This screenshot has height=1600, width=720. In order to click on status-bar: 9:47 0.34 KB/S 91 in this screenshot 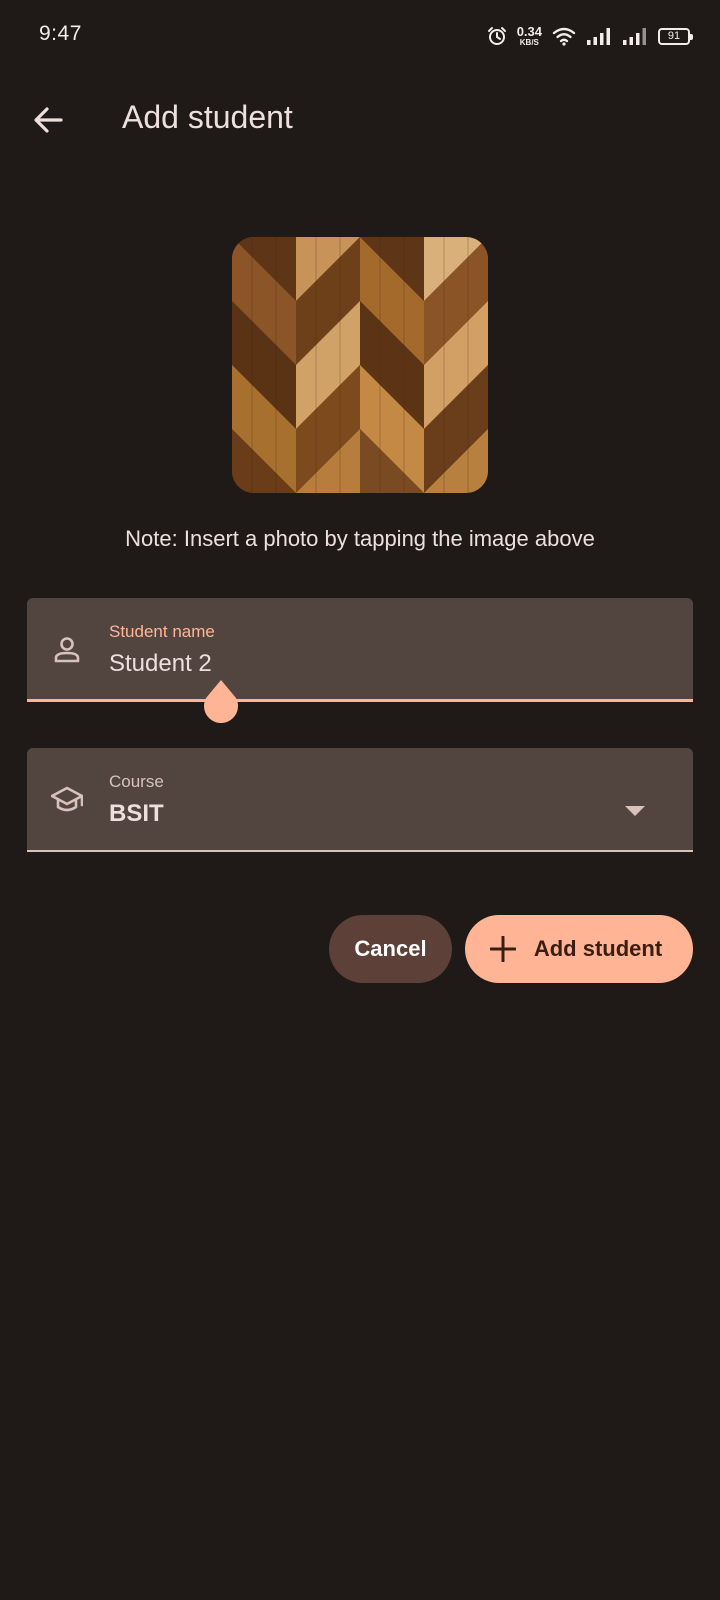, I will do `click(360, 36)`.